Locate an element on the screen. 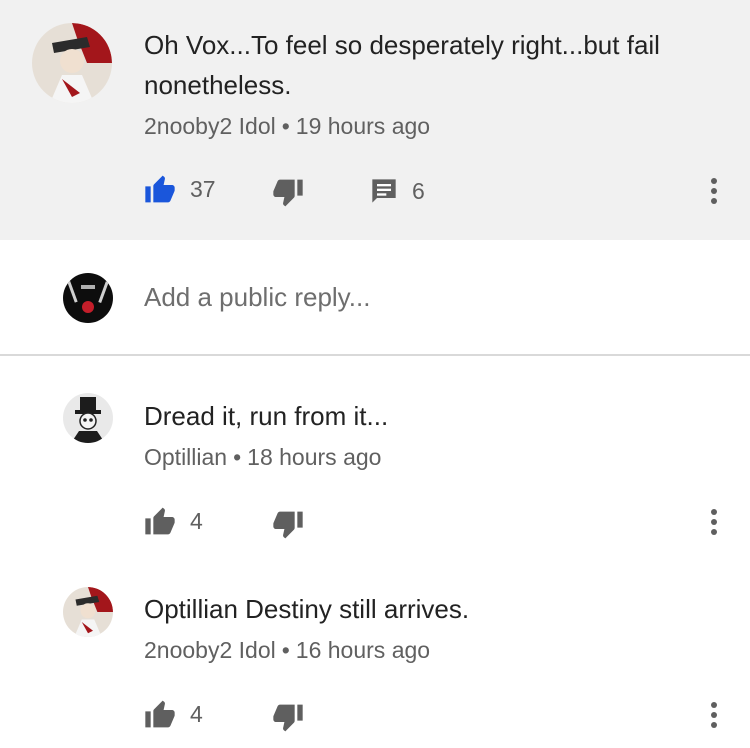  reply-author: Optillian is located at coordinates (185, 457).